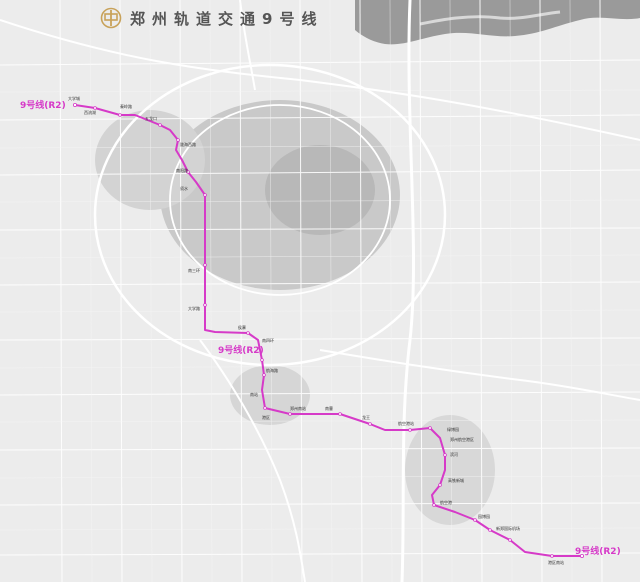 This screenshot has height=582, width=640. I want to click on station-label: 侯寨, so click(242, 328).